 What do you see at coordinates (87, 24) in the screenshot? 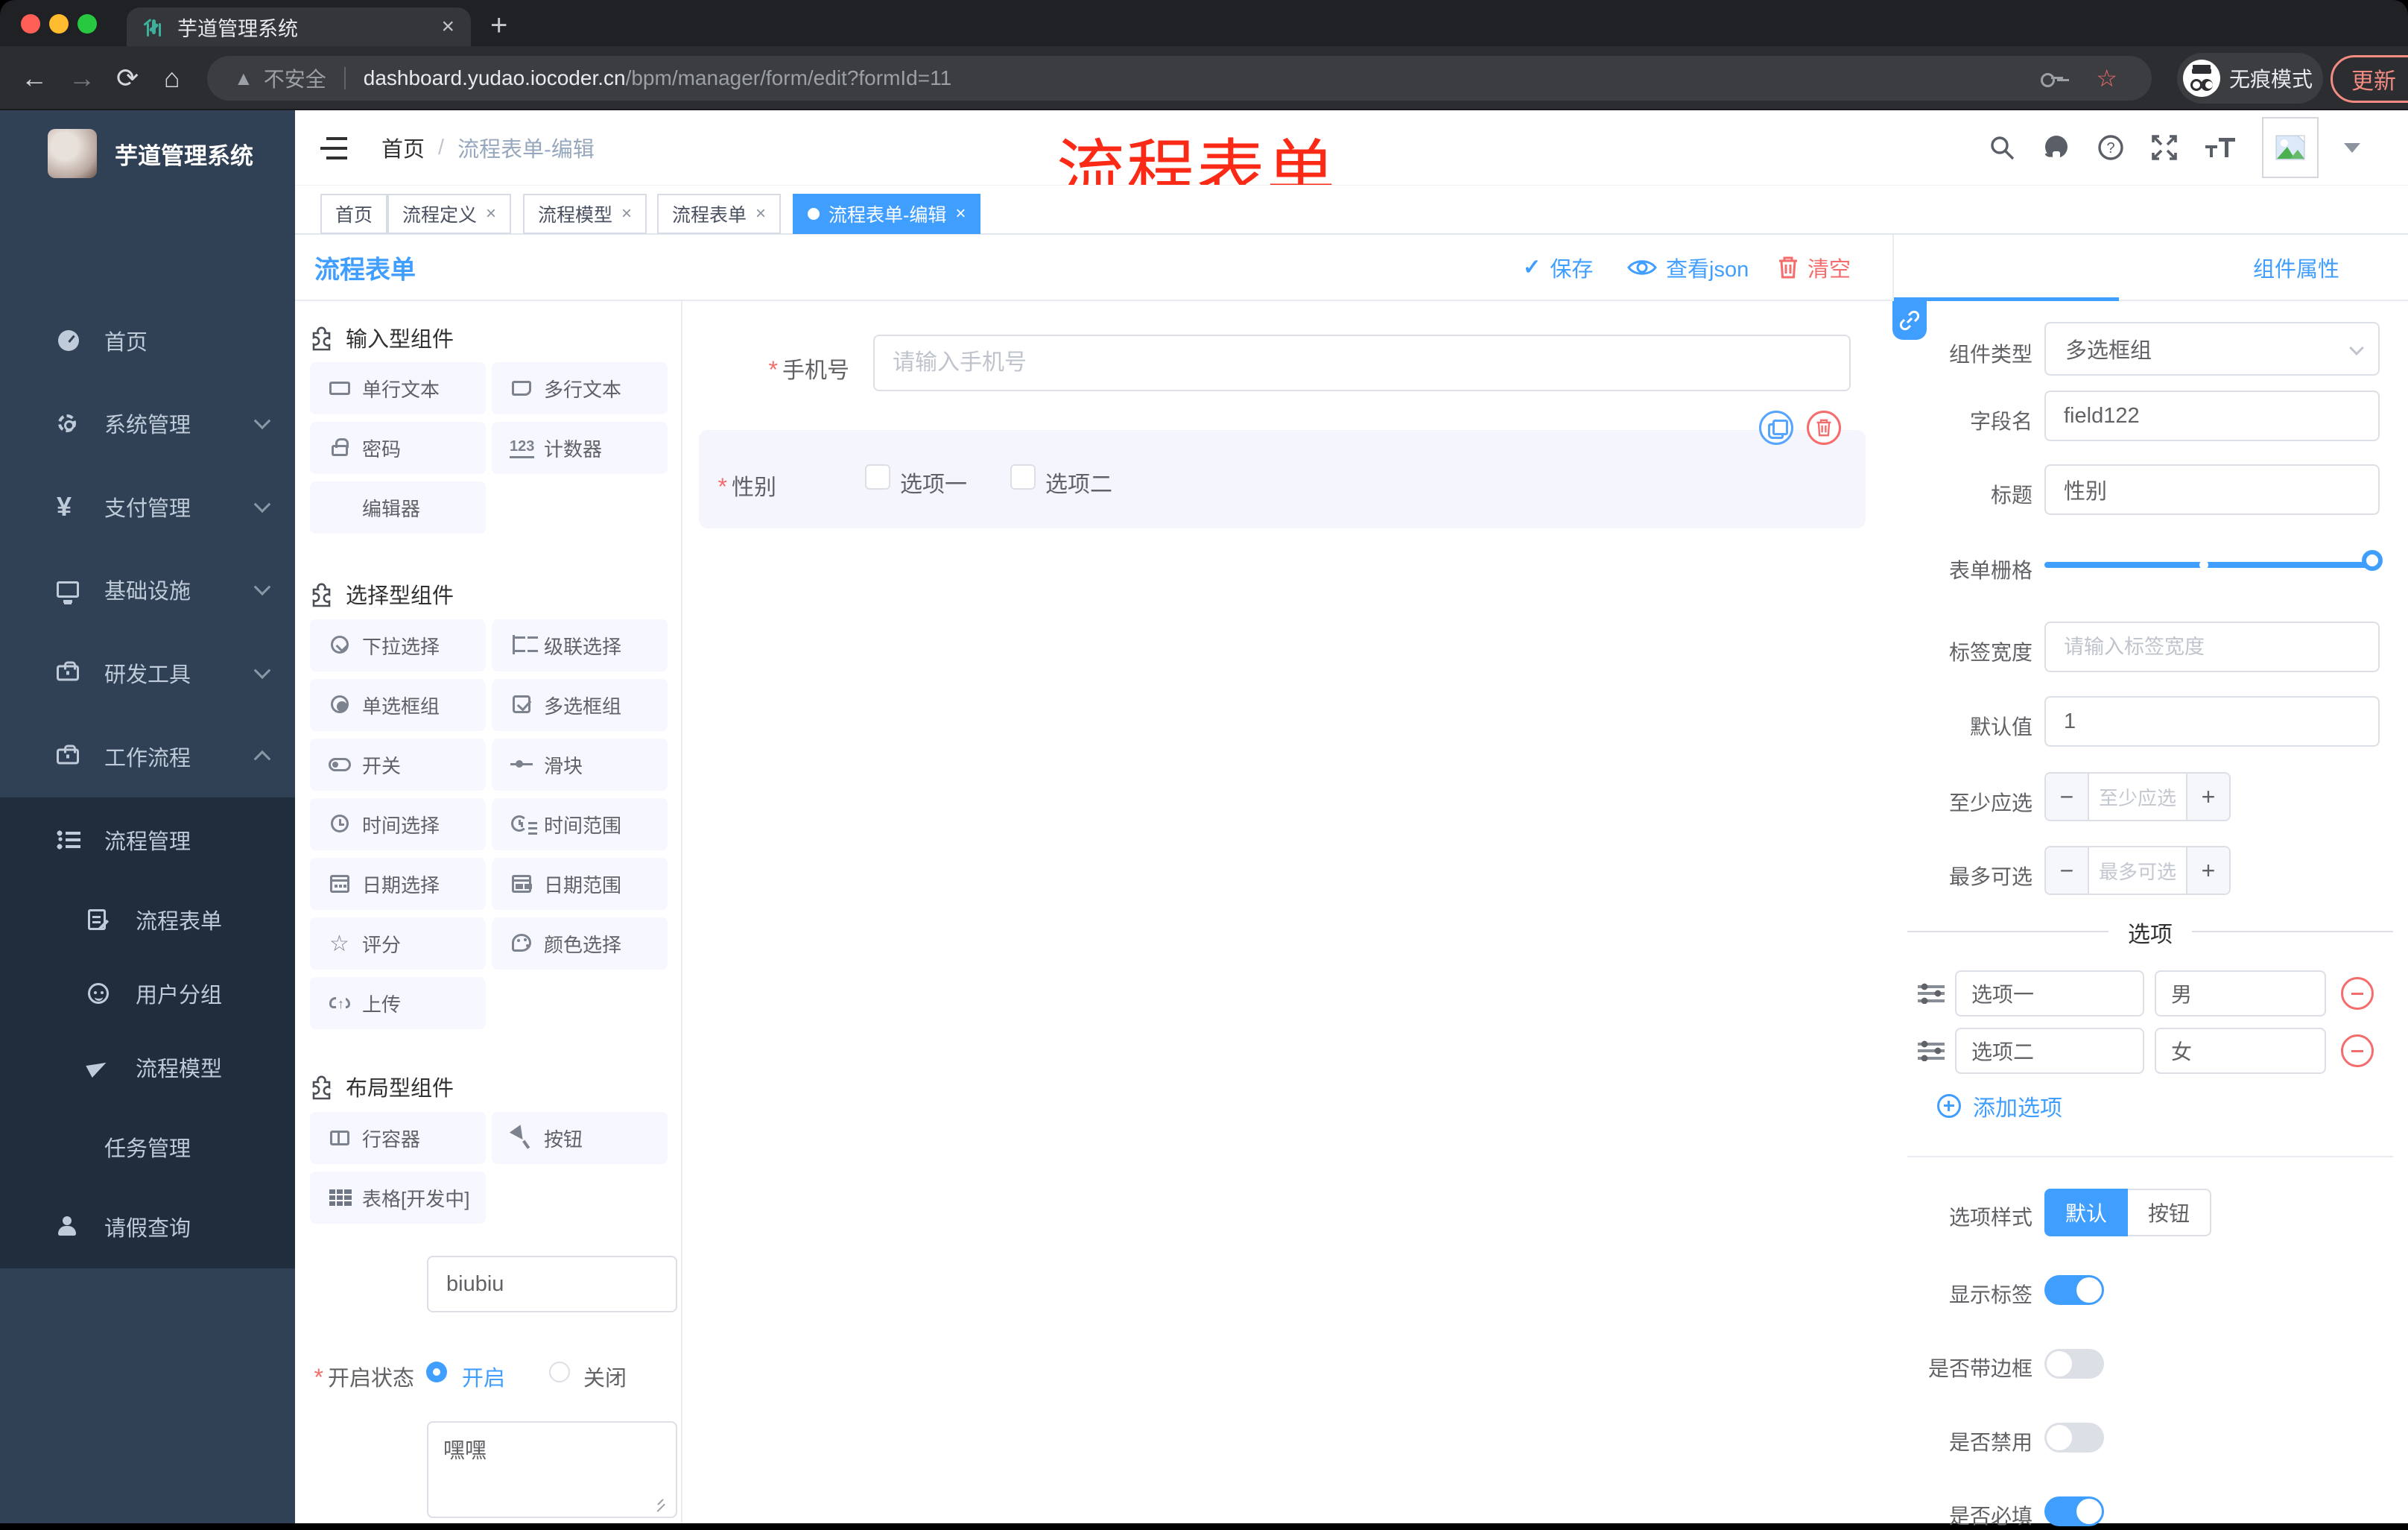
I see `window-zoom-button` at bounding box center [87, 24].